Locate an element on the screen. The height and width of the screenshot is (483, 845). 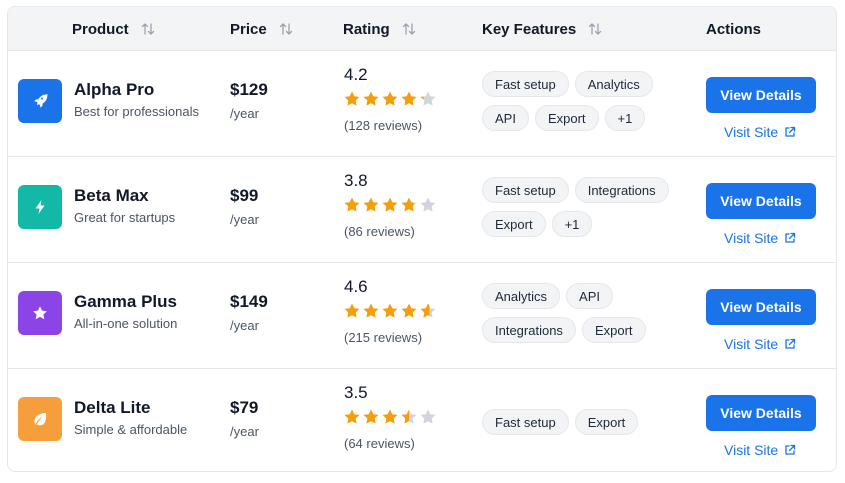
column-header-label: Price is located at coordinates (248, 29).